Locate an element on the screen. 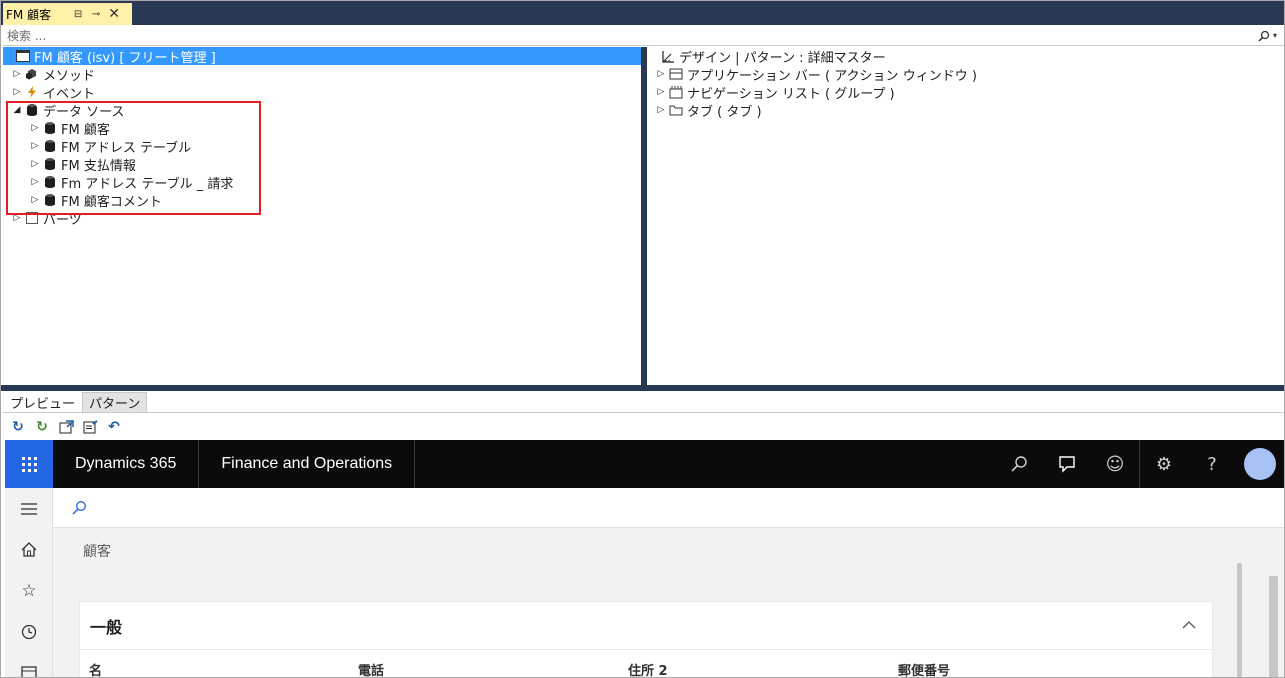 This screenshot has height=678, width=1285. home-icon is located at coordinates (29, 549).